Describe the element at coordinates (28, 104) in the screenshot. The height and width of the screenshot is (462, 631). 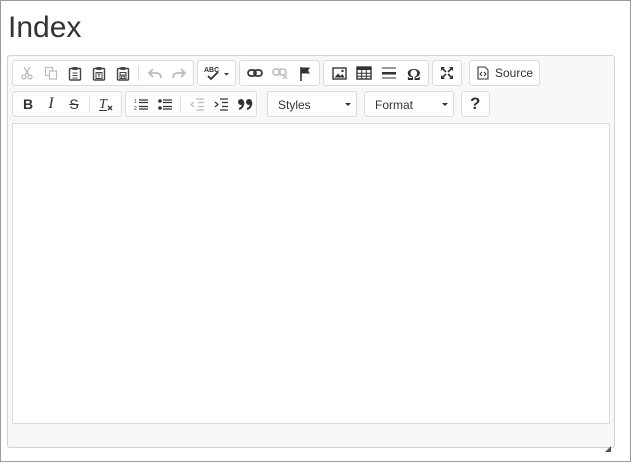
I see `bold-icon: B` at that location.